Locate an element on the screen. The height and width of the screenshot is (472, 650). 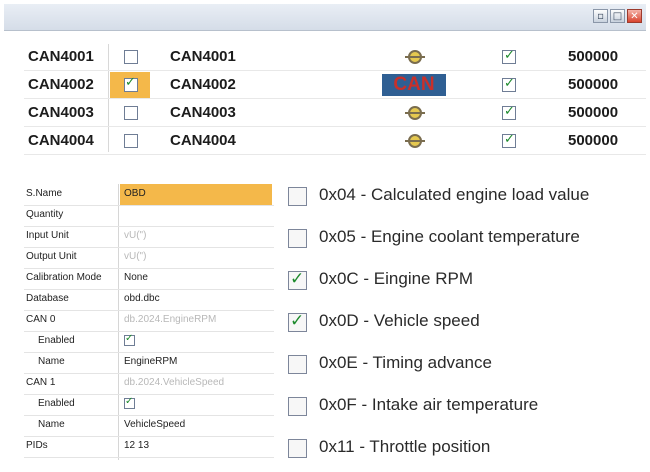
prop-value-can1: db.2024.VehicleSpeed is located at coordinates (196, 383).